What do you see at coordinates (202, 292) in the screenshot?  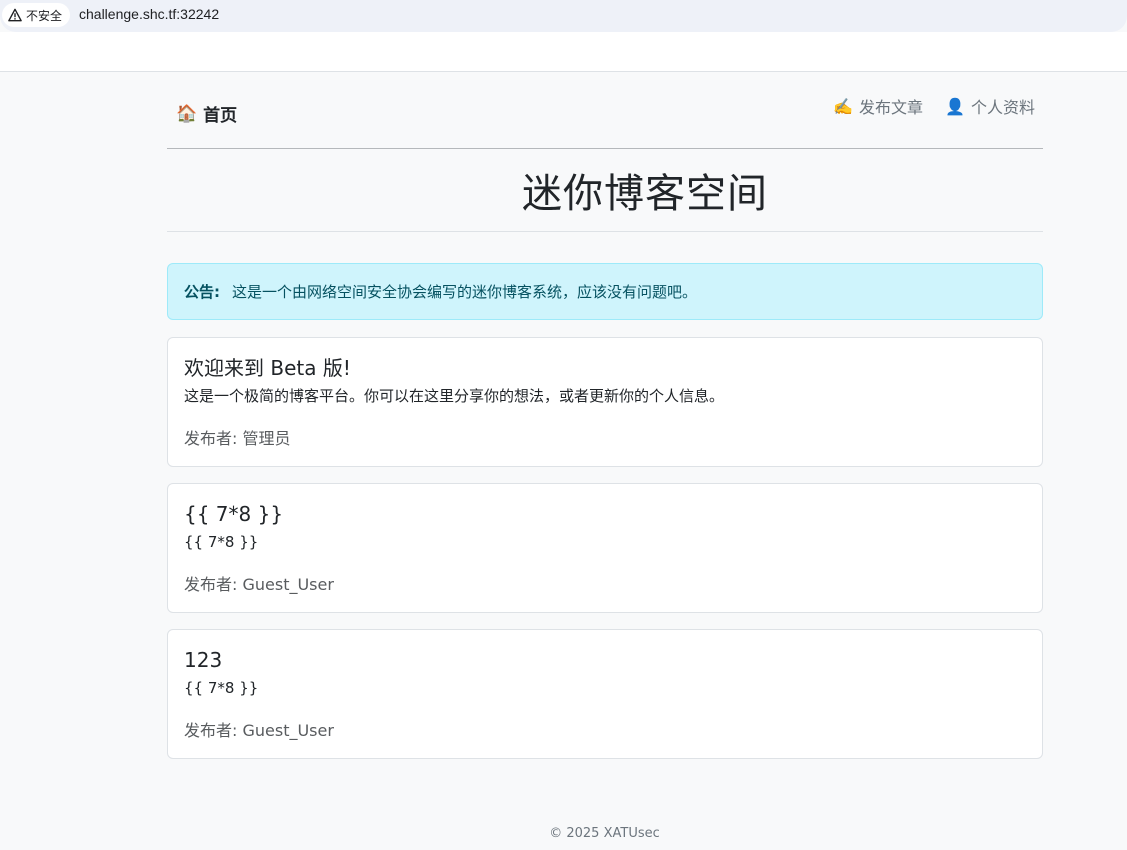 I see `notice-label: 公告:` at bounding box center [202, 292].